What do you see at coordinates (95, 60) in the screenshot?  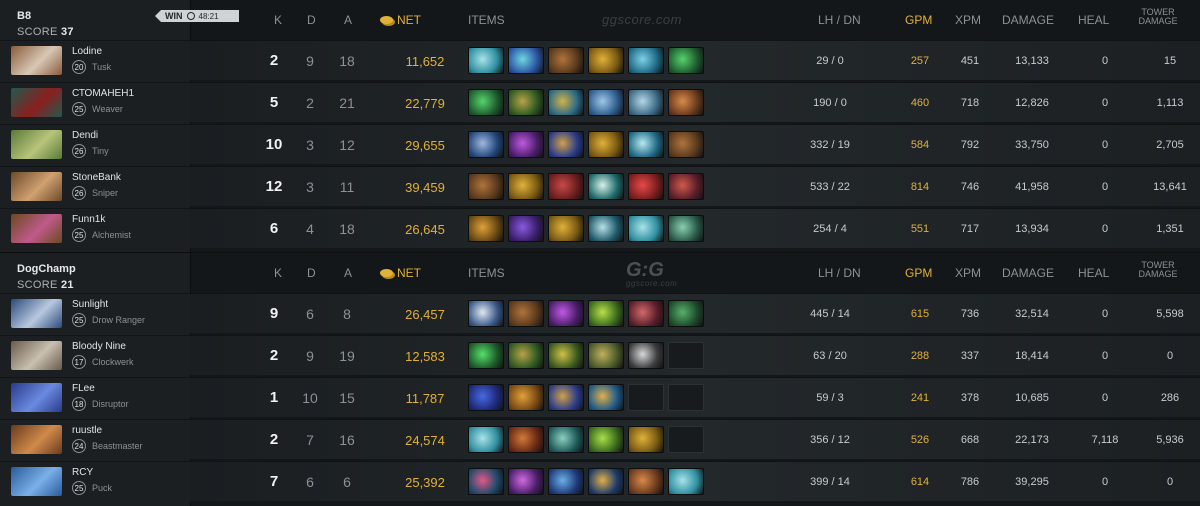 I see `player-card: Lodine 20 Tusk` at bounding box center [95, 60].